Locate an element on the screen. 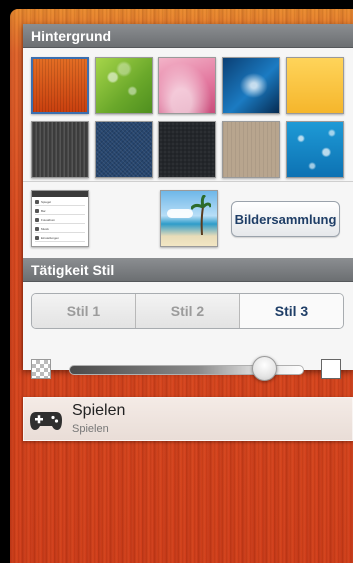  opacity-slider-thumb is located at coordinates (264, 368).